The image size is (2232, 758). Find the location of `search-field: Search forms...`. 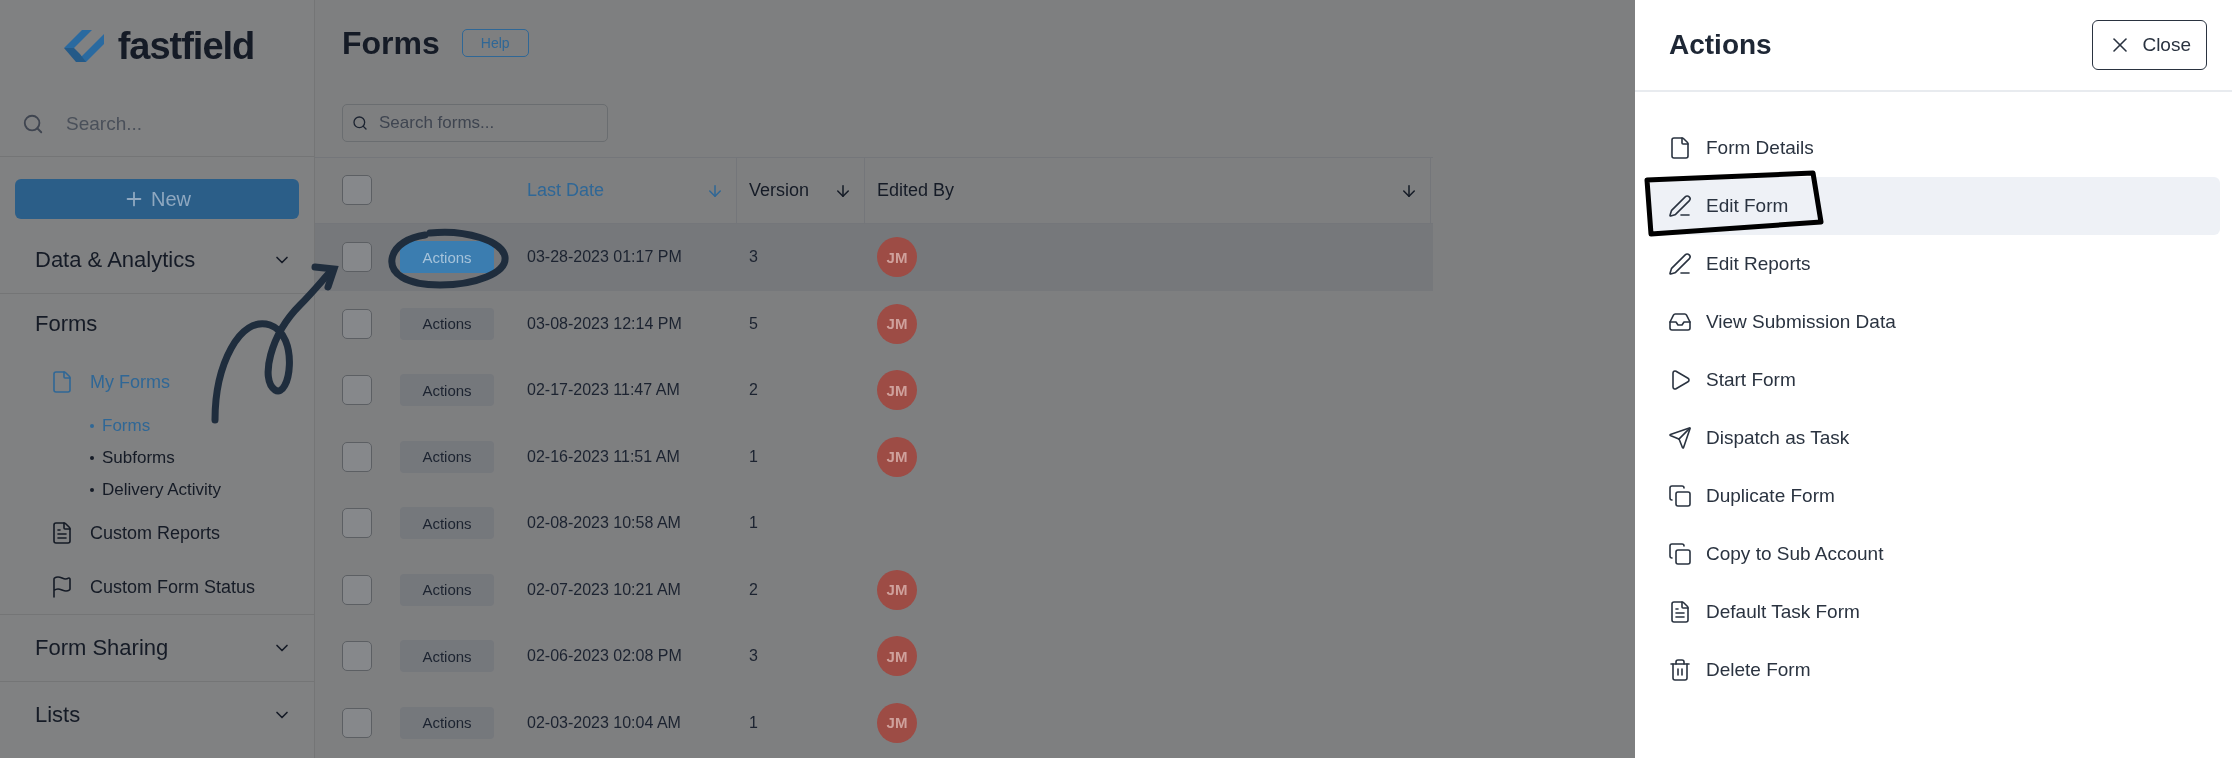

search-field: Search forms... is located at coordinates (475, 123).